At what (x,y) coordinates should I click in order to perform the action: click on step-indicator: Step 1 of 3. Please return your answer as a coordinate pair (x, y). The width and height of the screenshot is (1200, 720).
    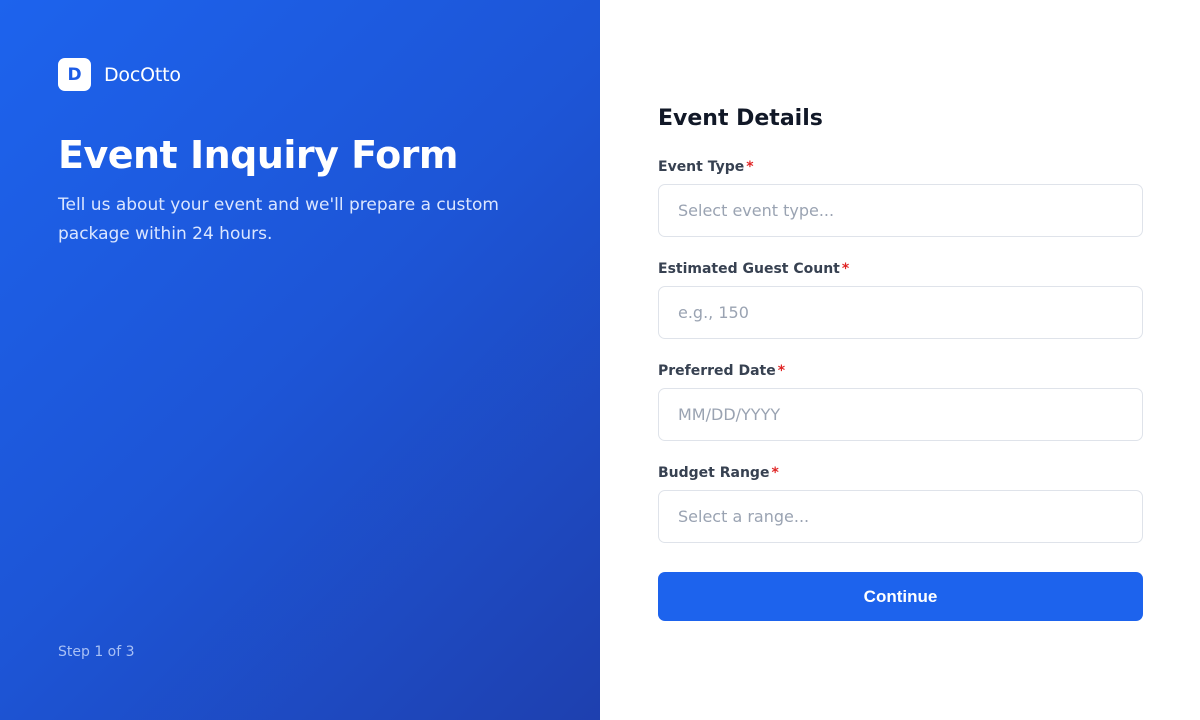
    Looking at the image, I should click on (96, 652).